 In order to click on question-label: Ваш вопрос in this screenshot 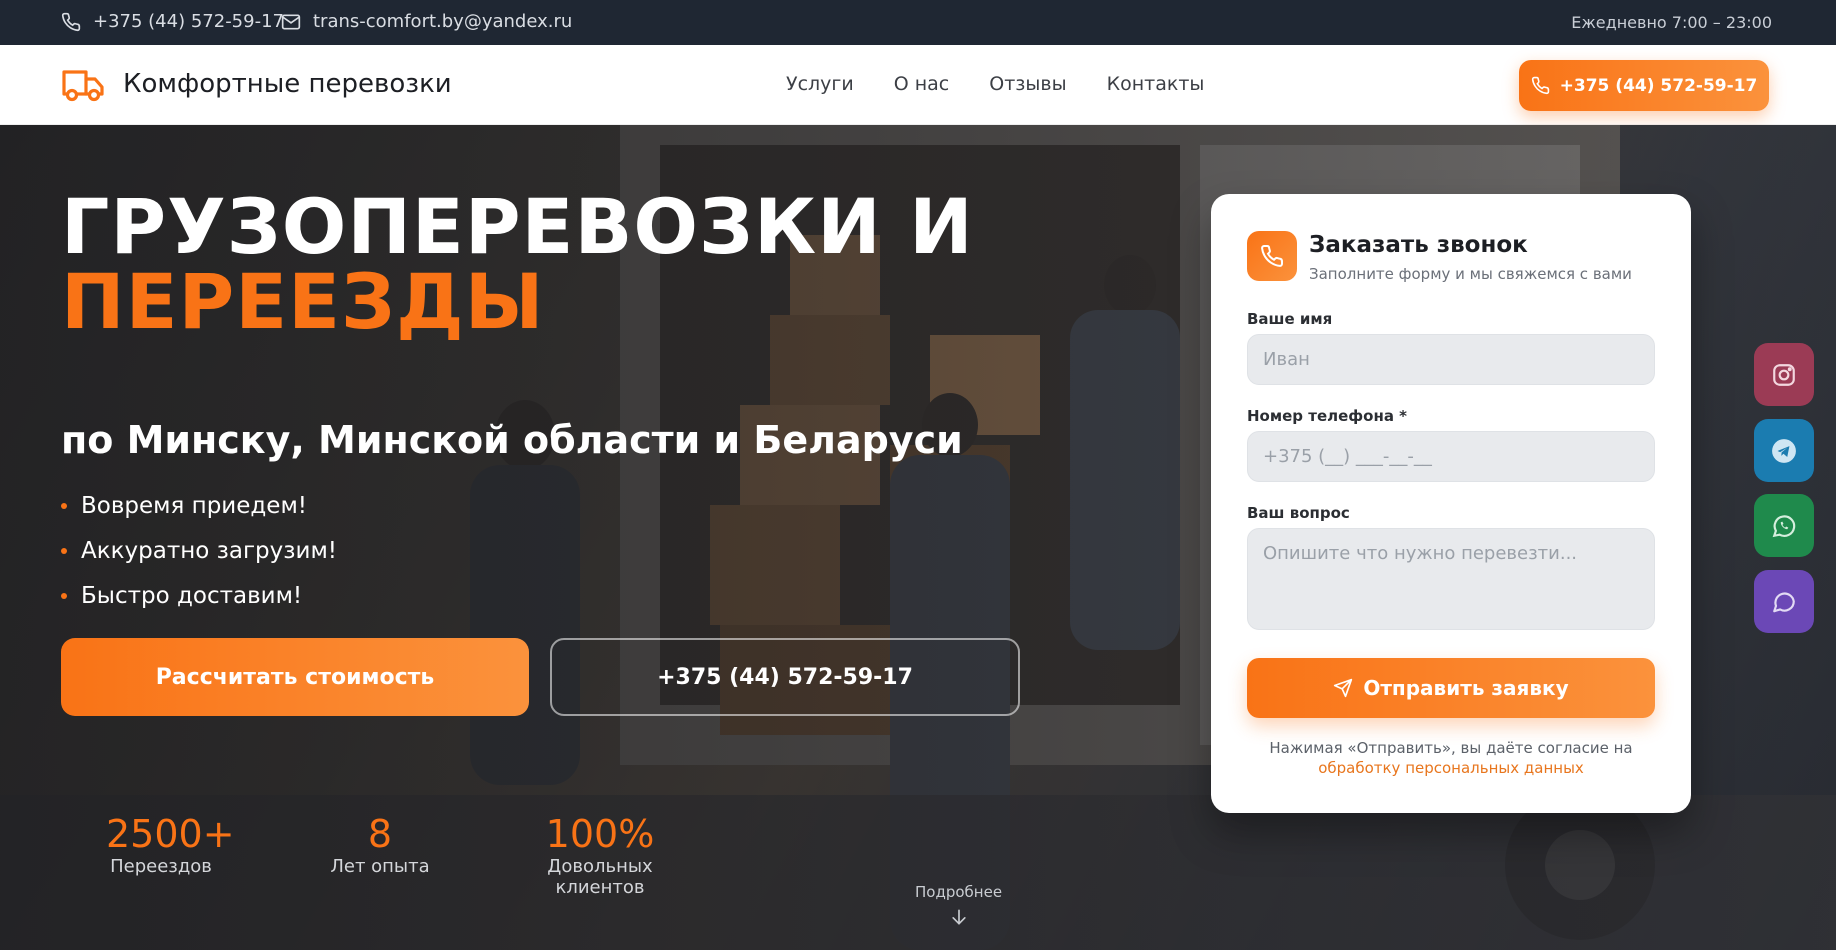, I will do `click(1298, 513)`.